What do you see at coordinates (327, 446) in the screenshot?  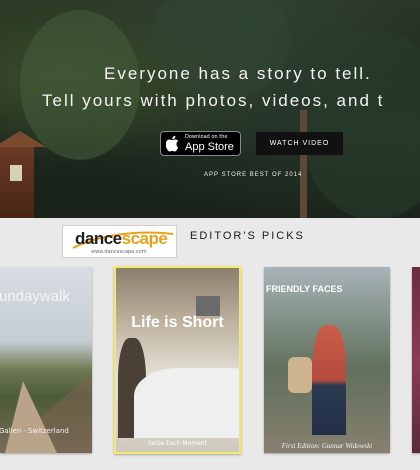 I see `story-card-caption: First Edition: Gunnar Widowski` at bounding box center [327, 446].